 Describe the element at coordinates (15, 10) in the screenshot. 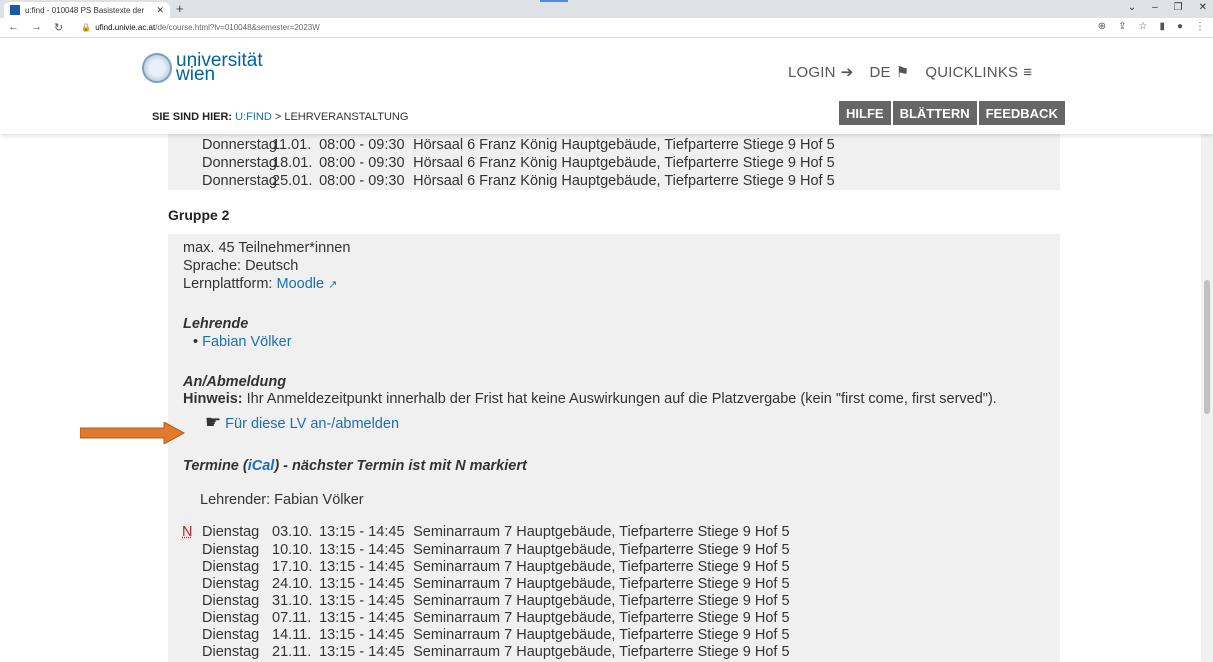

I see `favicon-icon` at that location.